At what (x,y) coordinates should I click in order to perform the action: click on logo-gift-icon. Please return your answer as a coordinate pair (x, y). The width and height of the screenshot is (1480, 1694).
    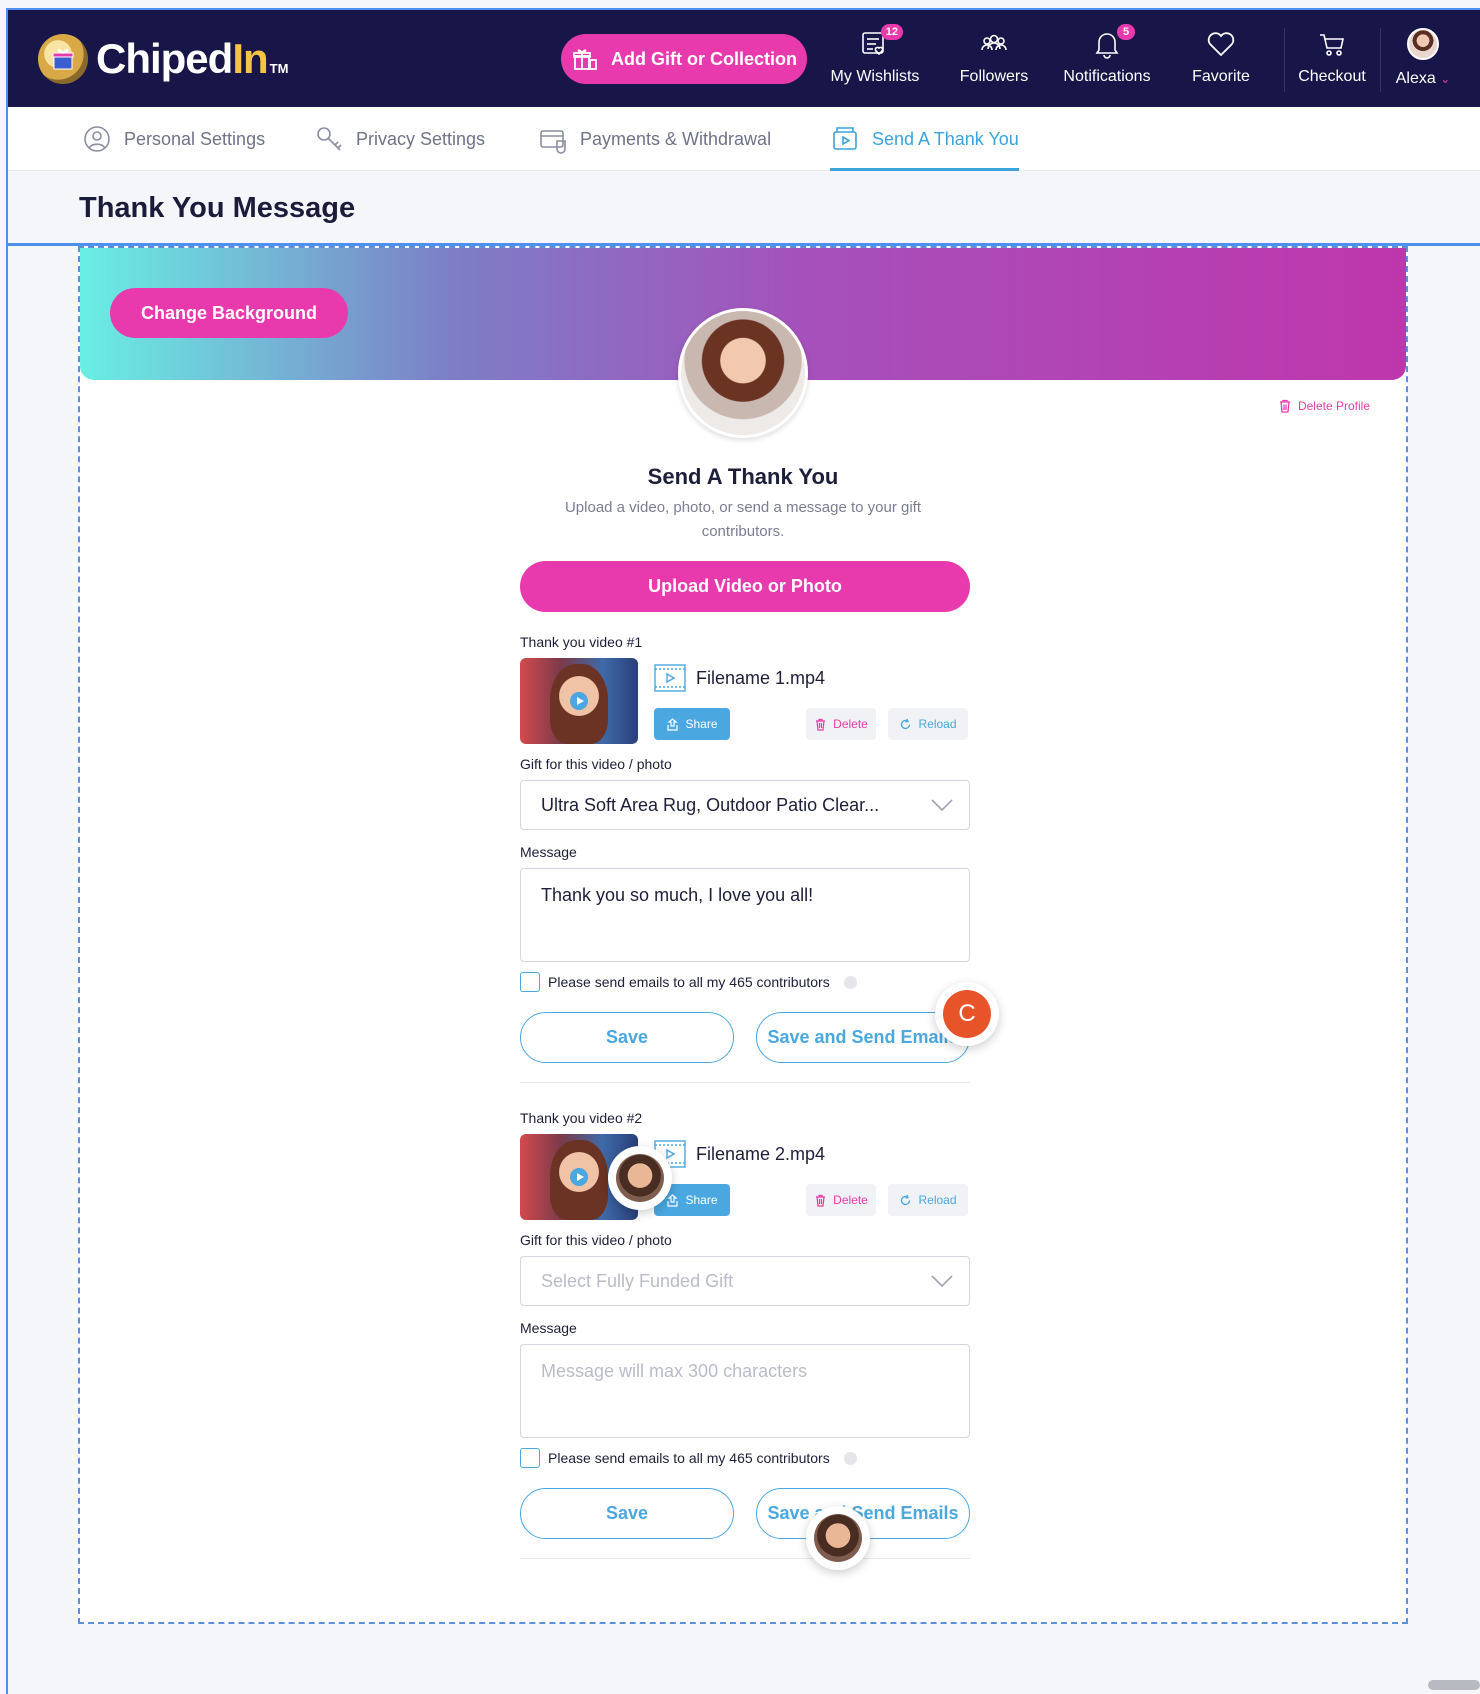
    Looking at the image, I should click on (63, 59).